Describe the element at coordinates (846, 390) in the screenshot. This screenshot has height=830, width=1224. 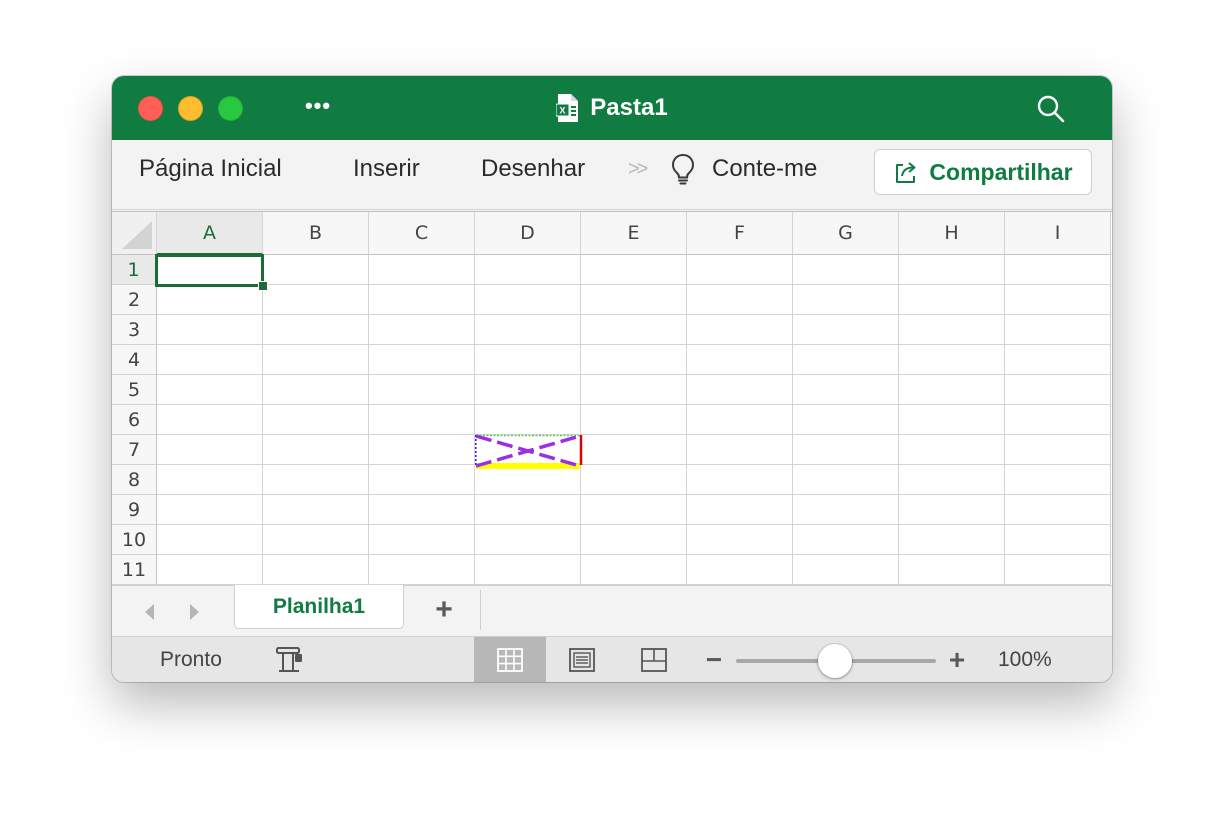
I see `cell-g5` at that location.